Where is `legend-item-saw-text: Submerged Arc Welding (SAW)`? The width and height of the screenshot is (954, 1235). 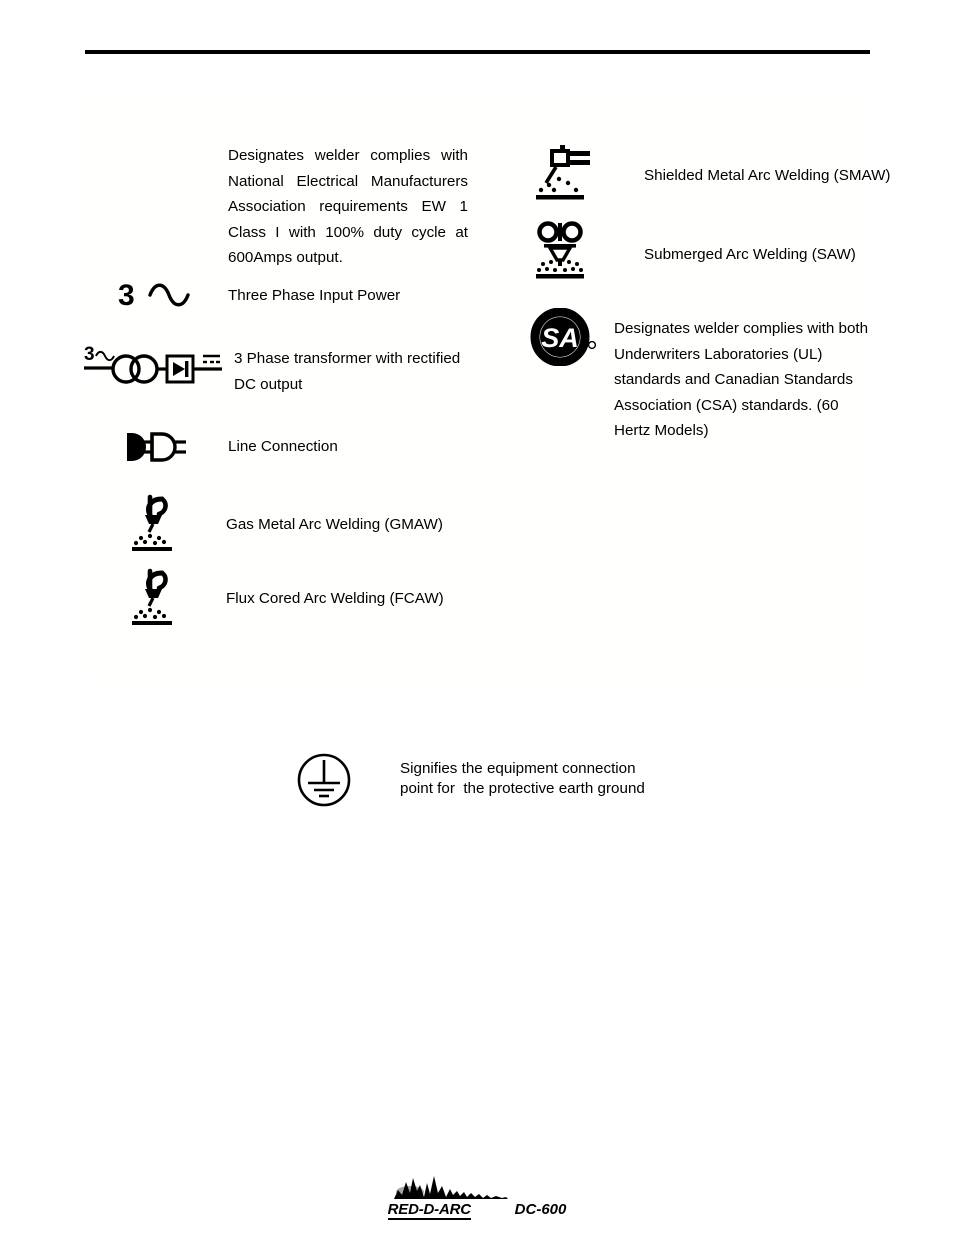 legend-item-saw-text: Submerged Arc Welding (SAW) is located at coordinates (750, 254).